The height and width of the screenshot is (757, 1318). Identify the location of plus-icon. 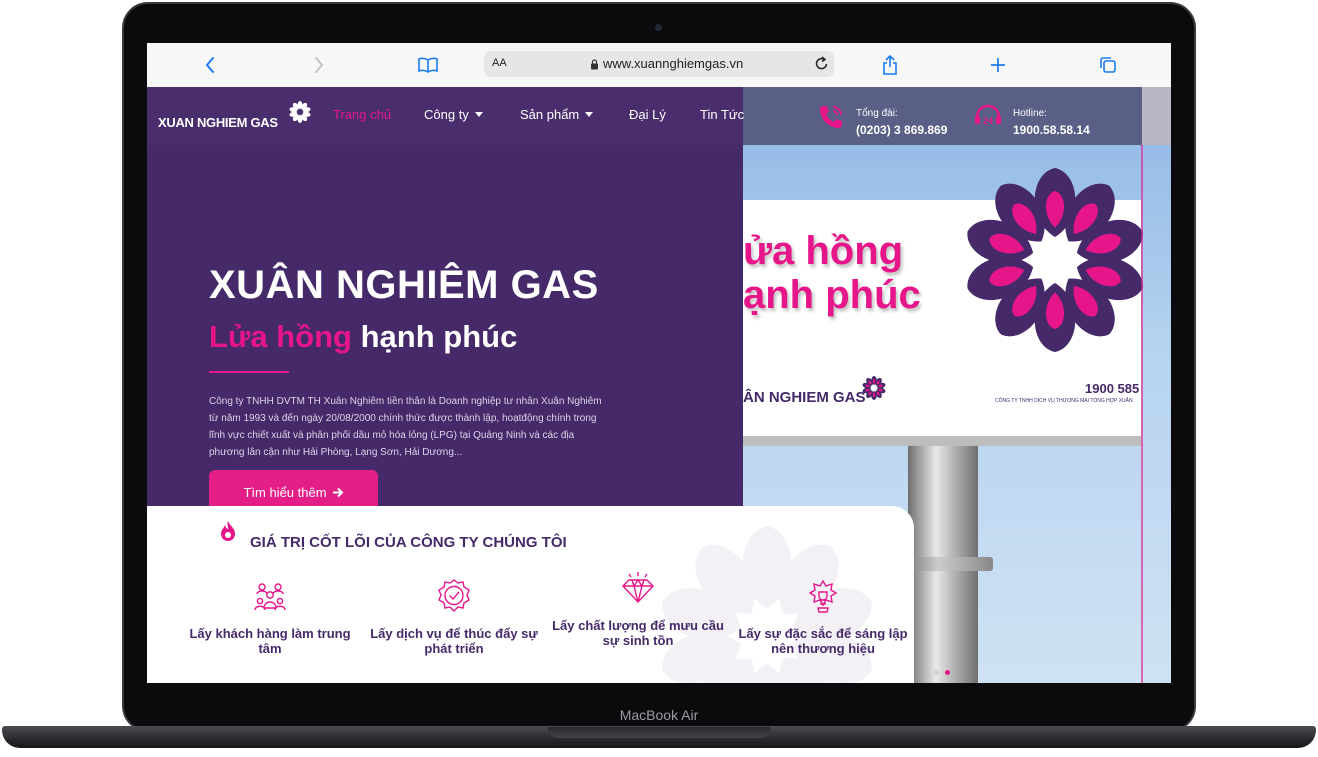
(998, 65).